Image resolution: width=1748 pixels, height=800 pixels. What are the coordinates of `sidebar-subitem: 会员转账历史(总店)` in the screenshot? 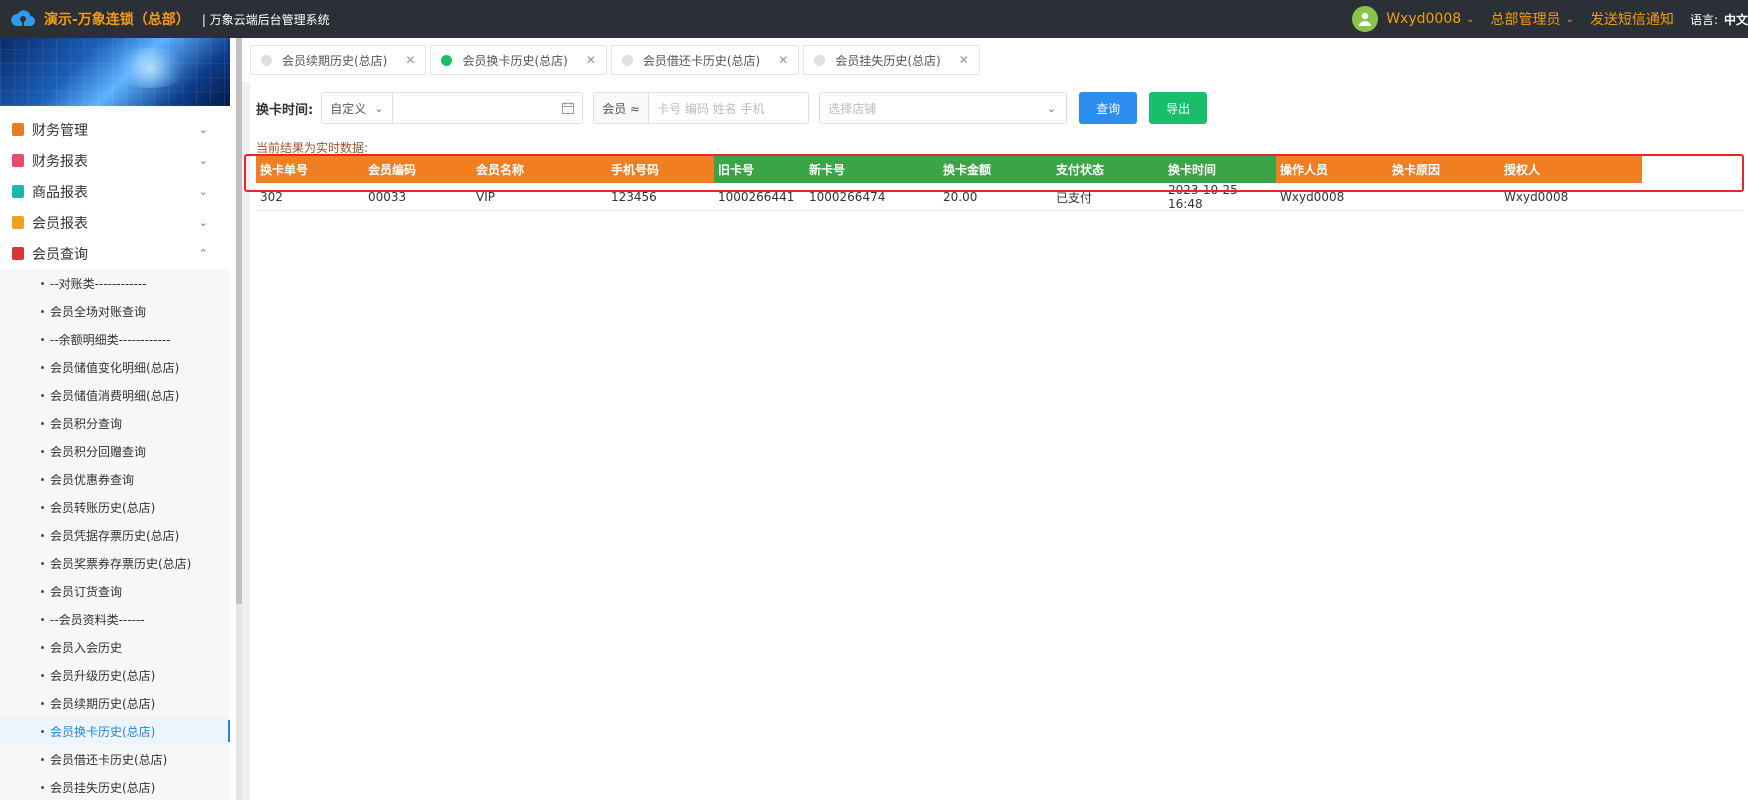 It's located at (115, 507).